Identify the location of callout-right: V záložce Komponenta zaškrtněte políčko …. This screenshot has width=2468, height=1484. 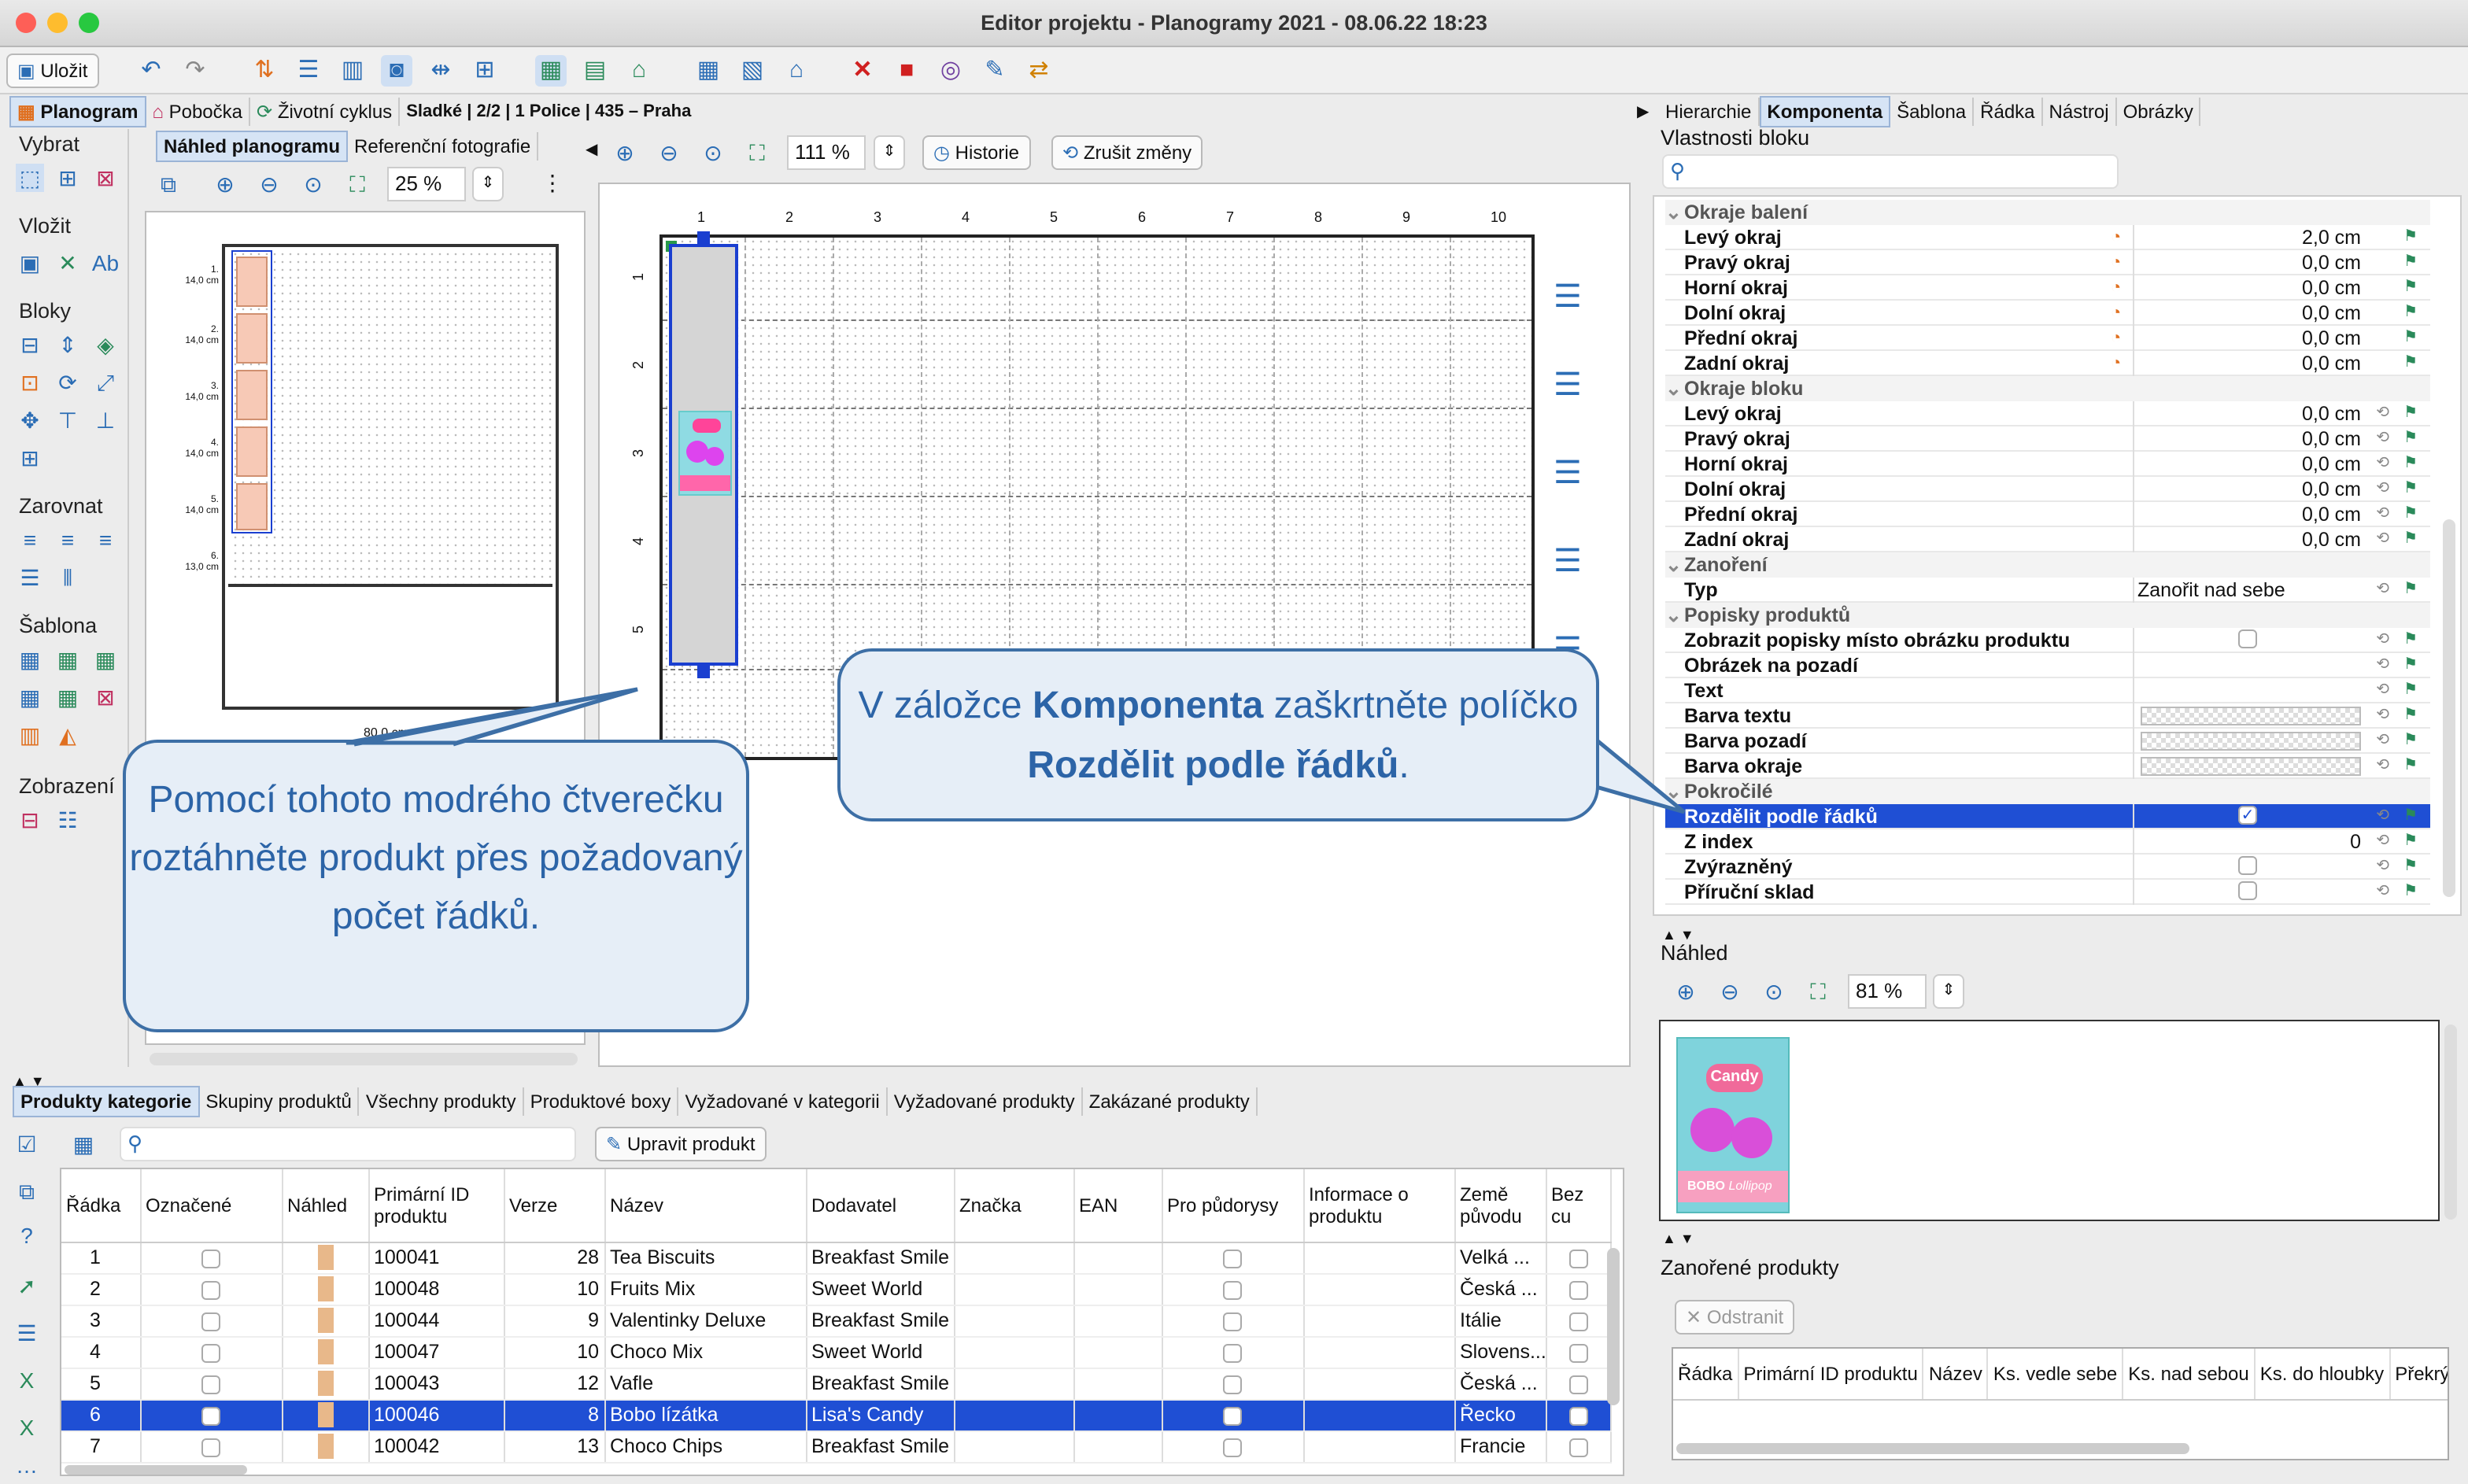
(1218, 734).